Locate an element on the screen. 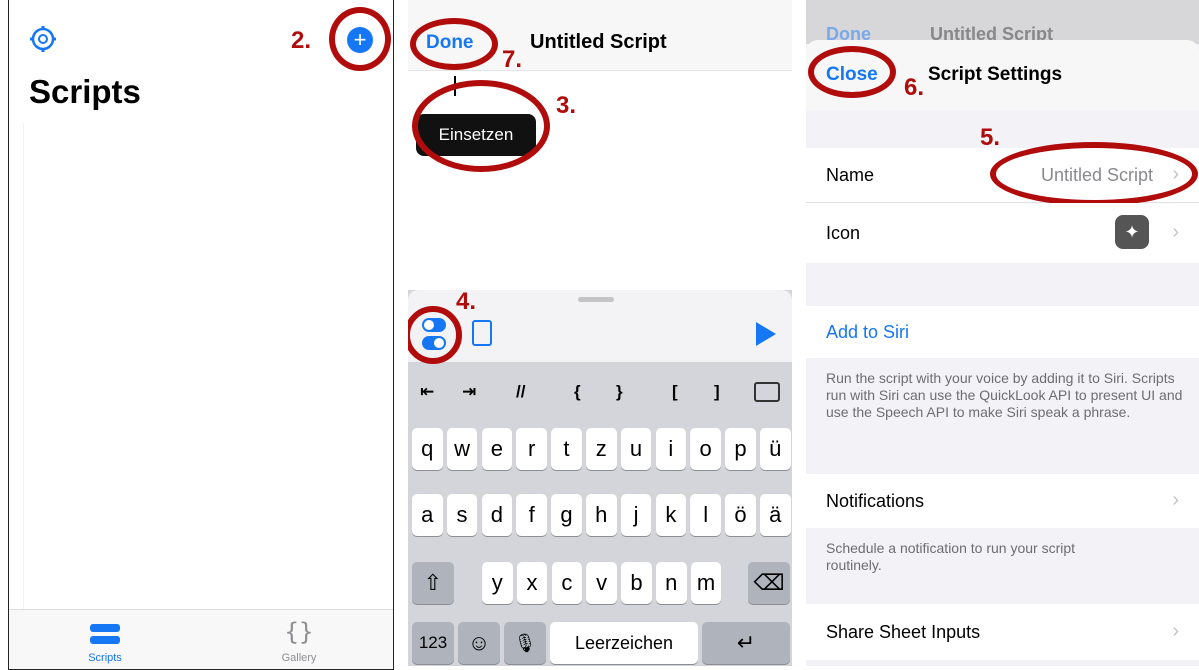 This screenshot has width=1199, height=670. tab-gallery: {} Gallery is located at coordinates (299, 641).